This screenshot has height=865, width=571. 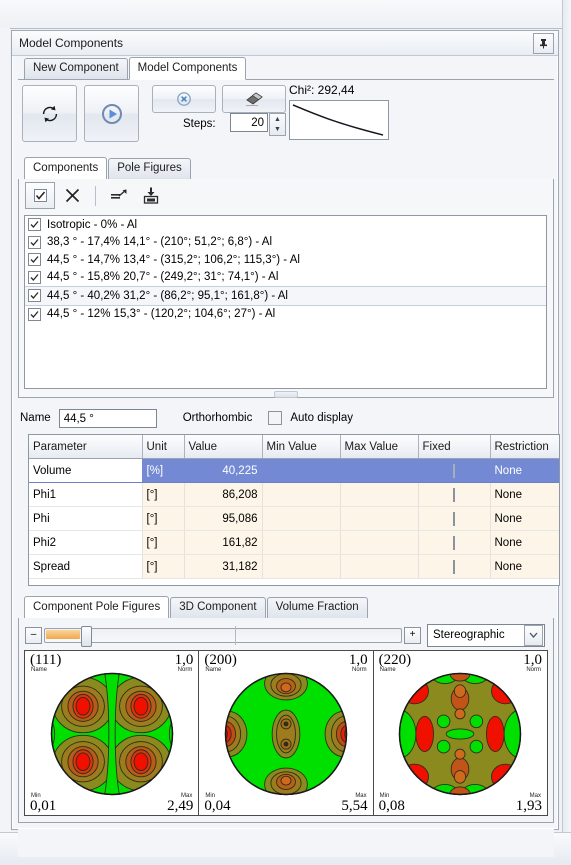 What do you see at coordinates (223, 566) in the screenshot?
I see `cell-value: 31,182` at bounding box center [223, 566].